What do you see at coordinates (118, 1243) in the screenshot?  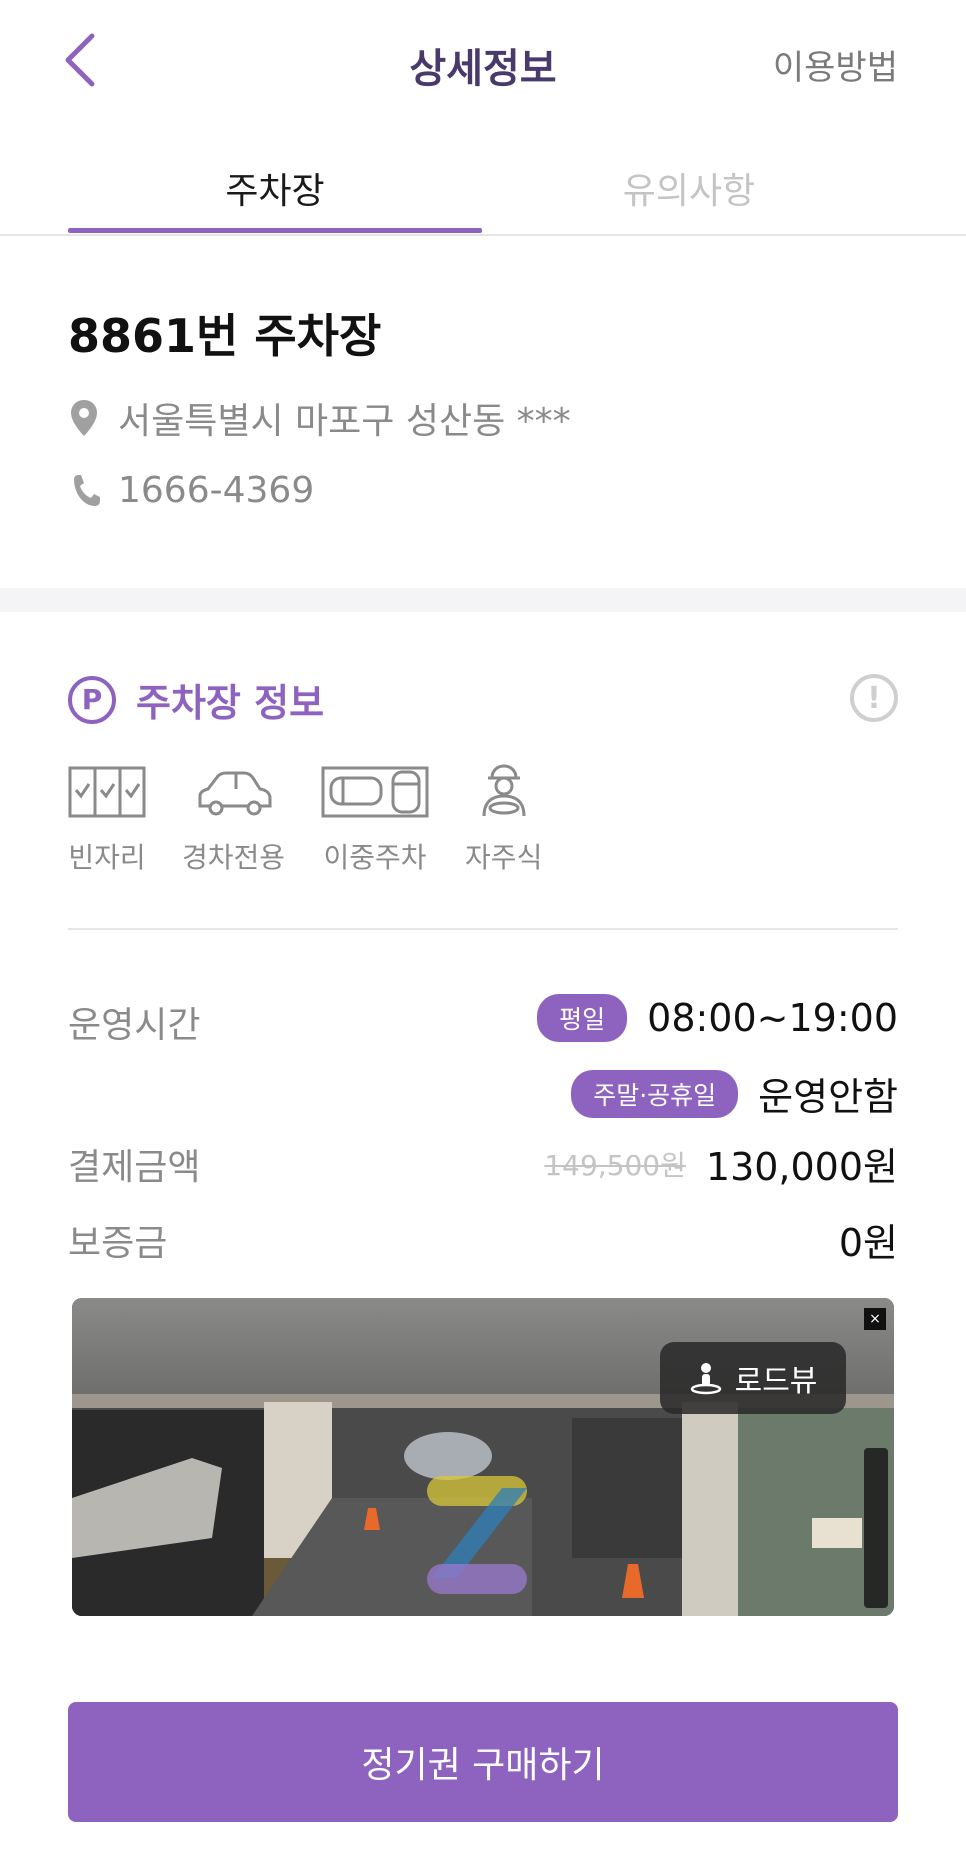 I see `deposit-label: 보증금` at bounding box center [118, 1243].